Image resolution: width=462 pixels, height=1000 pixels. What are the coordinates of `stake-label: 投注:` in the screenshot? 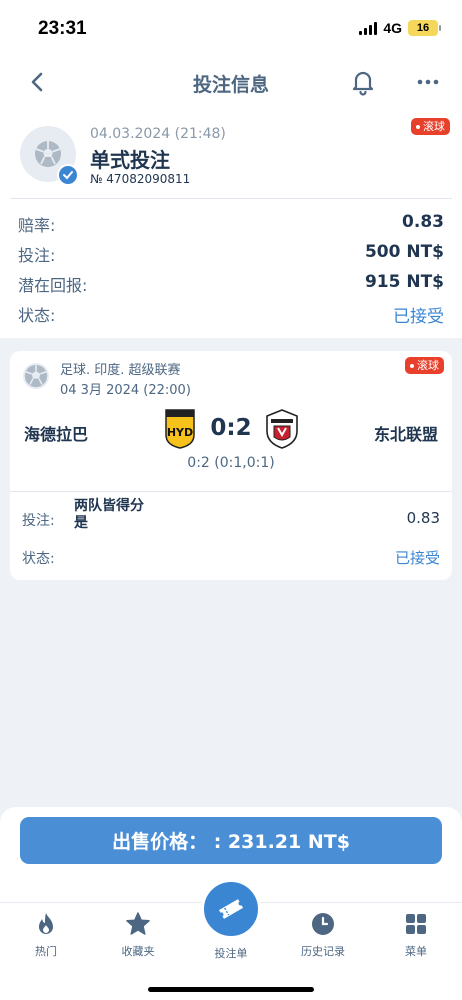 It's located at (37, 255).